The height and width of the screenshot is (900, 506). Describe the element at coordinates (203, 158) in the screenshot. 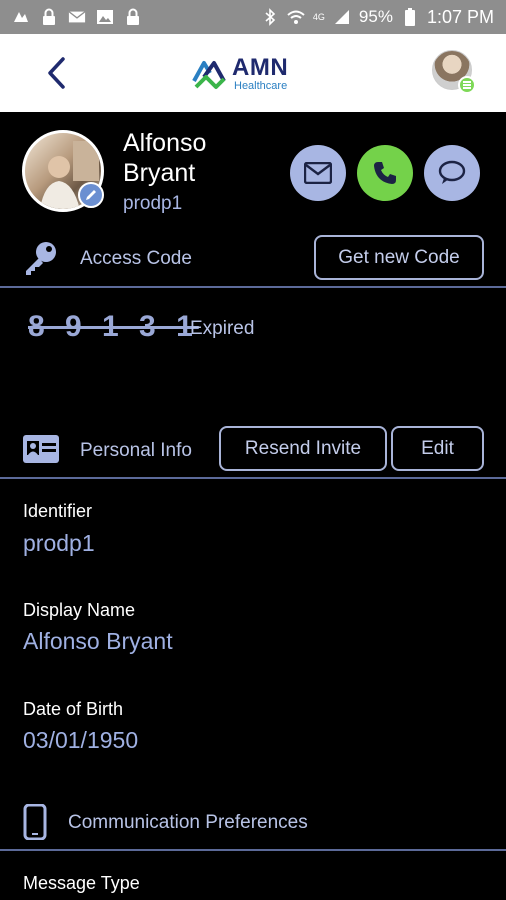

I see `profile-name: Alfonso Bryant` at that location.